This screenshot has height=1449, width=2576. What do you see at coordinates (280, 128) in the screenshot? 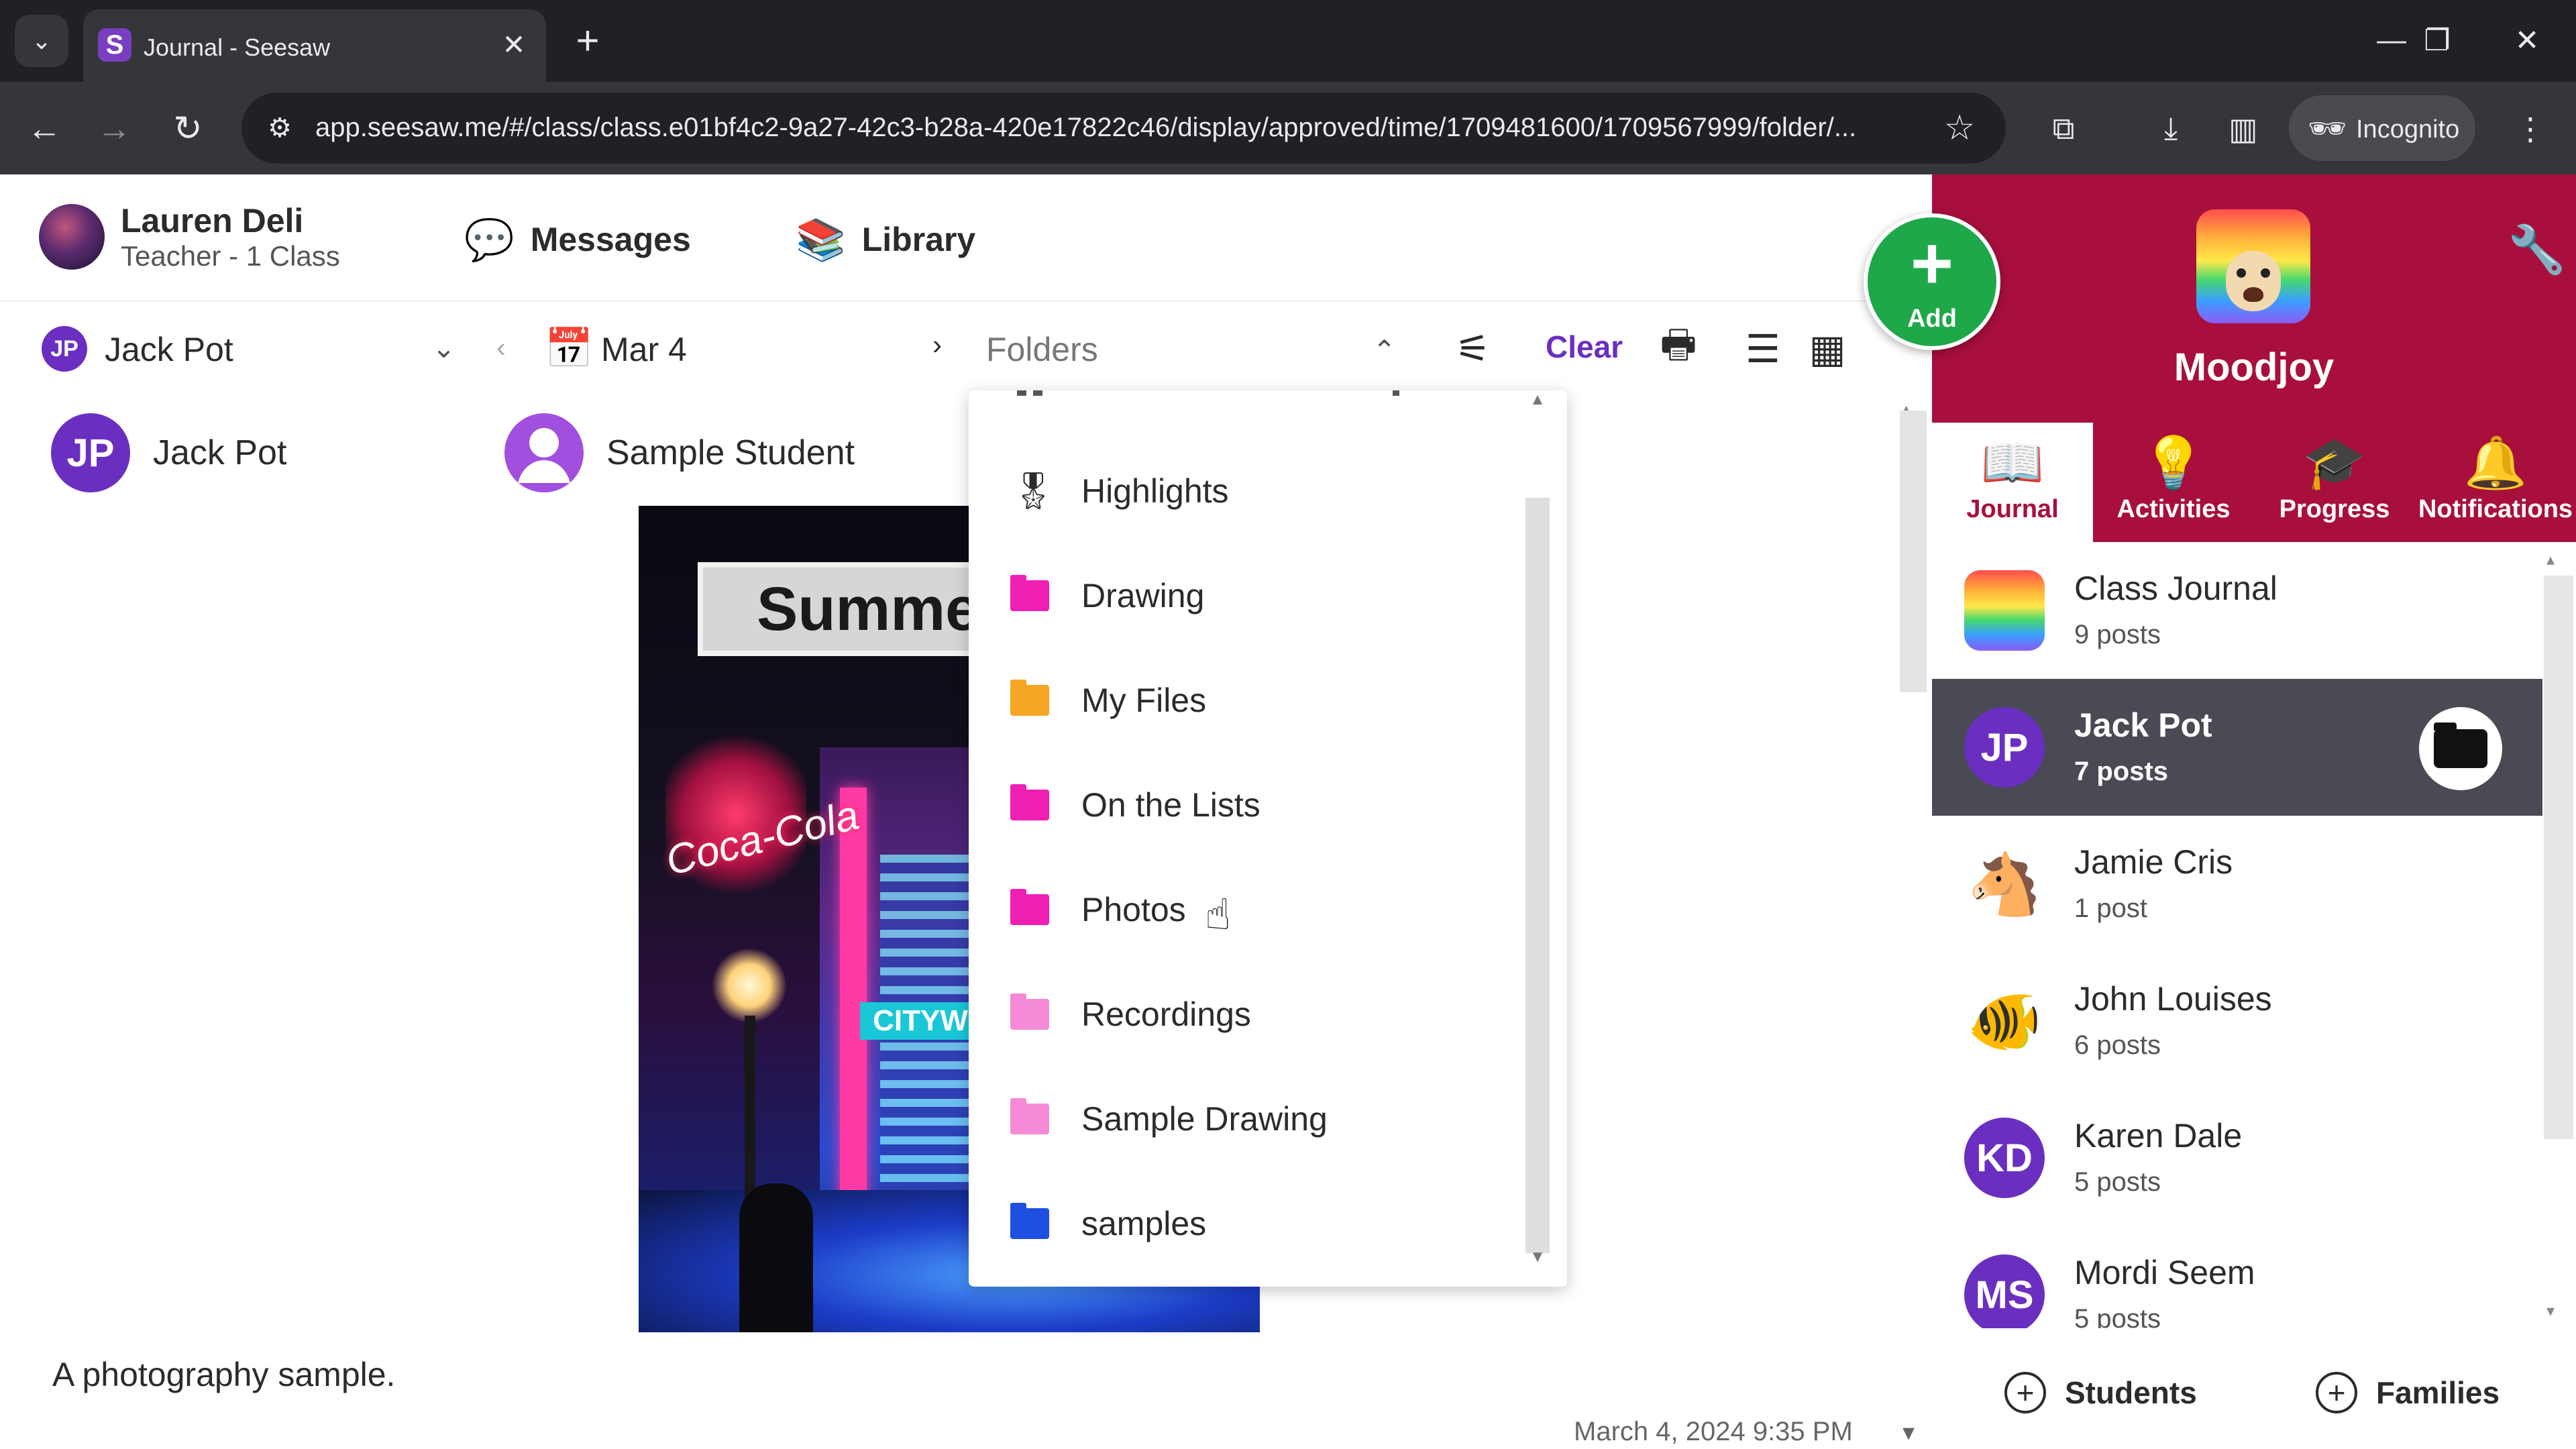
I see `site-settings-icon: ⚙` at bounding box center [280, 128].